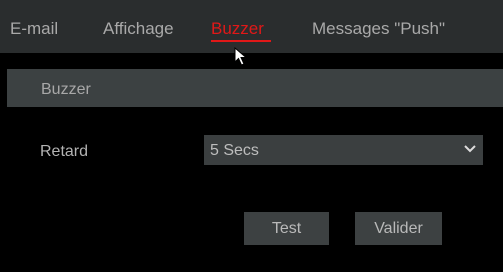 The height and width of the screenshot is (272, 503). I want to click on mouse-pointer-icon, so click(241, 56).